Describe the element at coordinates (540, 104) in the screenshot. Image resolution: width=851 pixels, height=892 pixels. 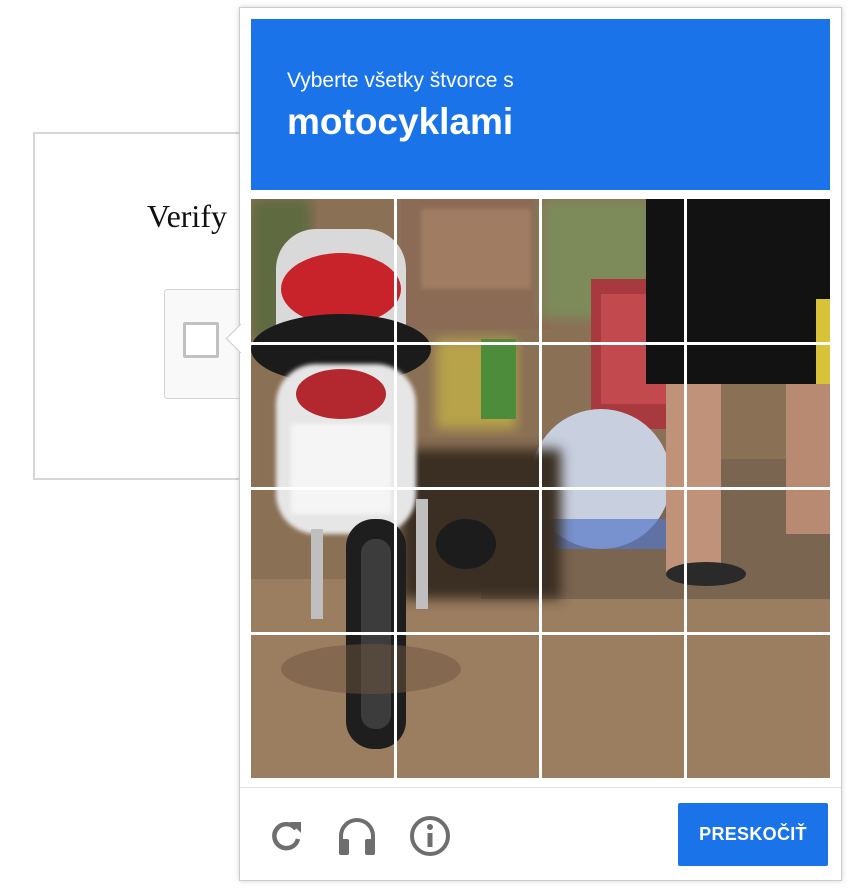
I see `challenge-header: Vyberte všetky štvorce s motocyklami` at that location.